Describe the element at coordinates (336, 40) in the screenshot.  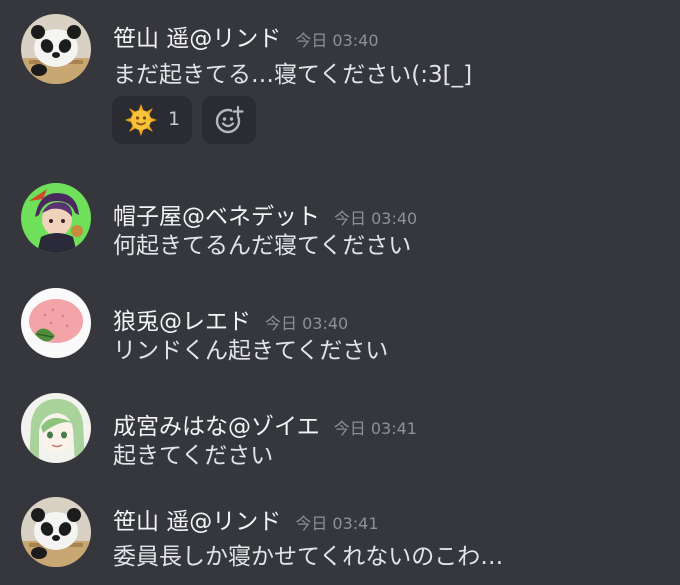
I see `timestamp: 今日 03:40` at that location.